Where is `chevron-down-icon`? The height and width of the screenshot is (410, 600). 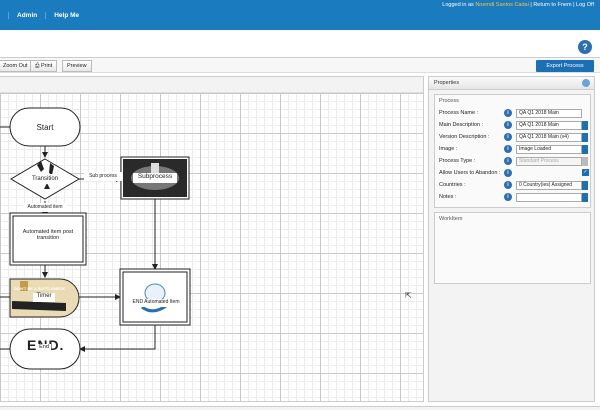 chevron-down-icon is located at coordinates (585, 161).